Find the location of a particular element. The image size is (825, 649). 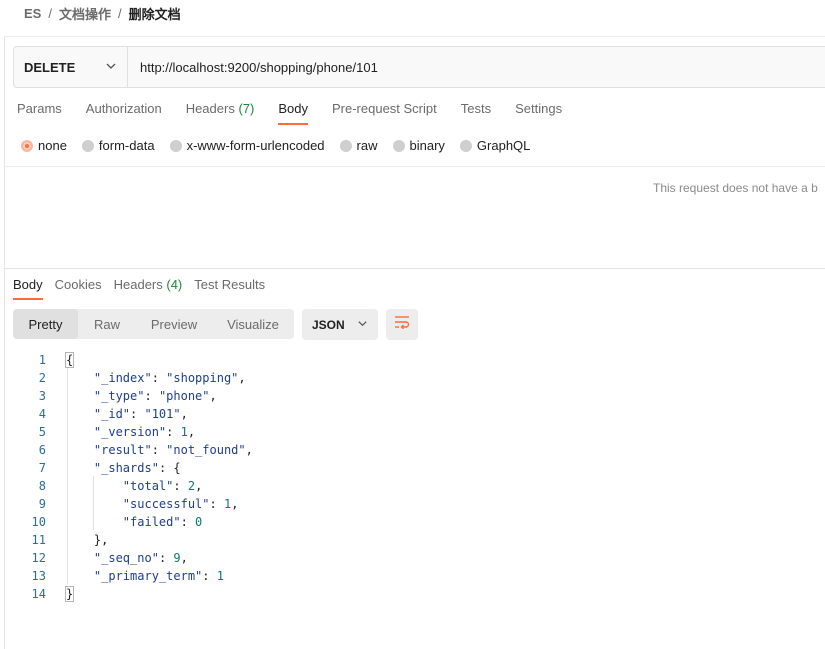

radio-label: x-www-form-urlencoded is located at coordinates (255, 145).